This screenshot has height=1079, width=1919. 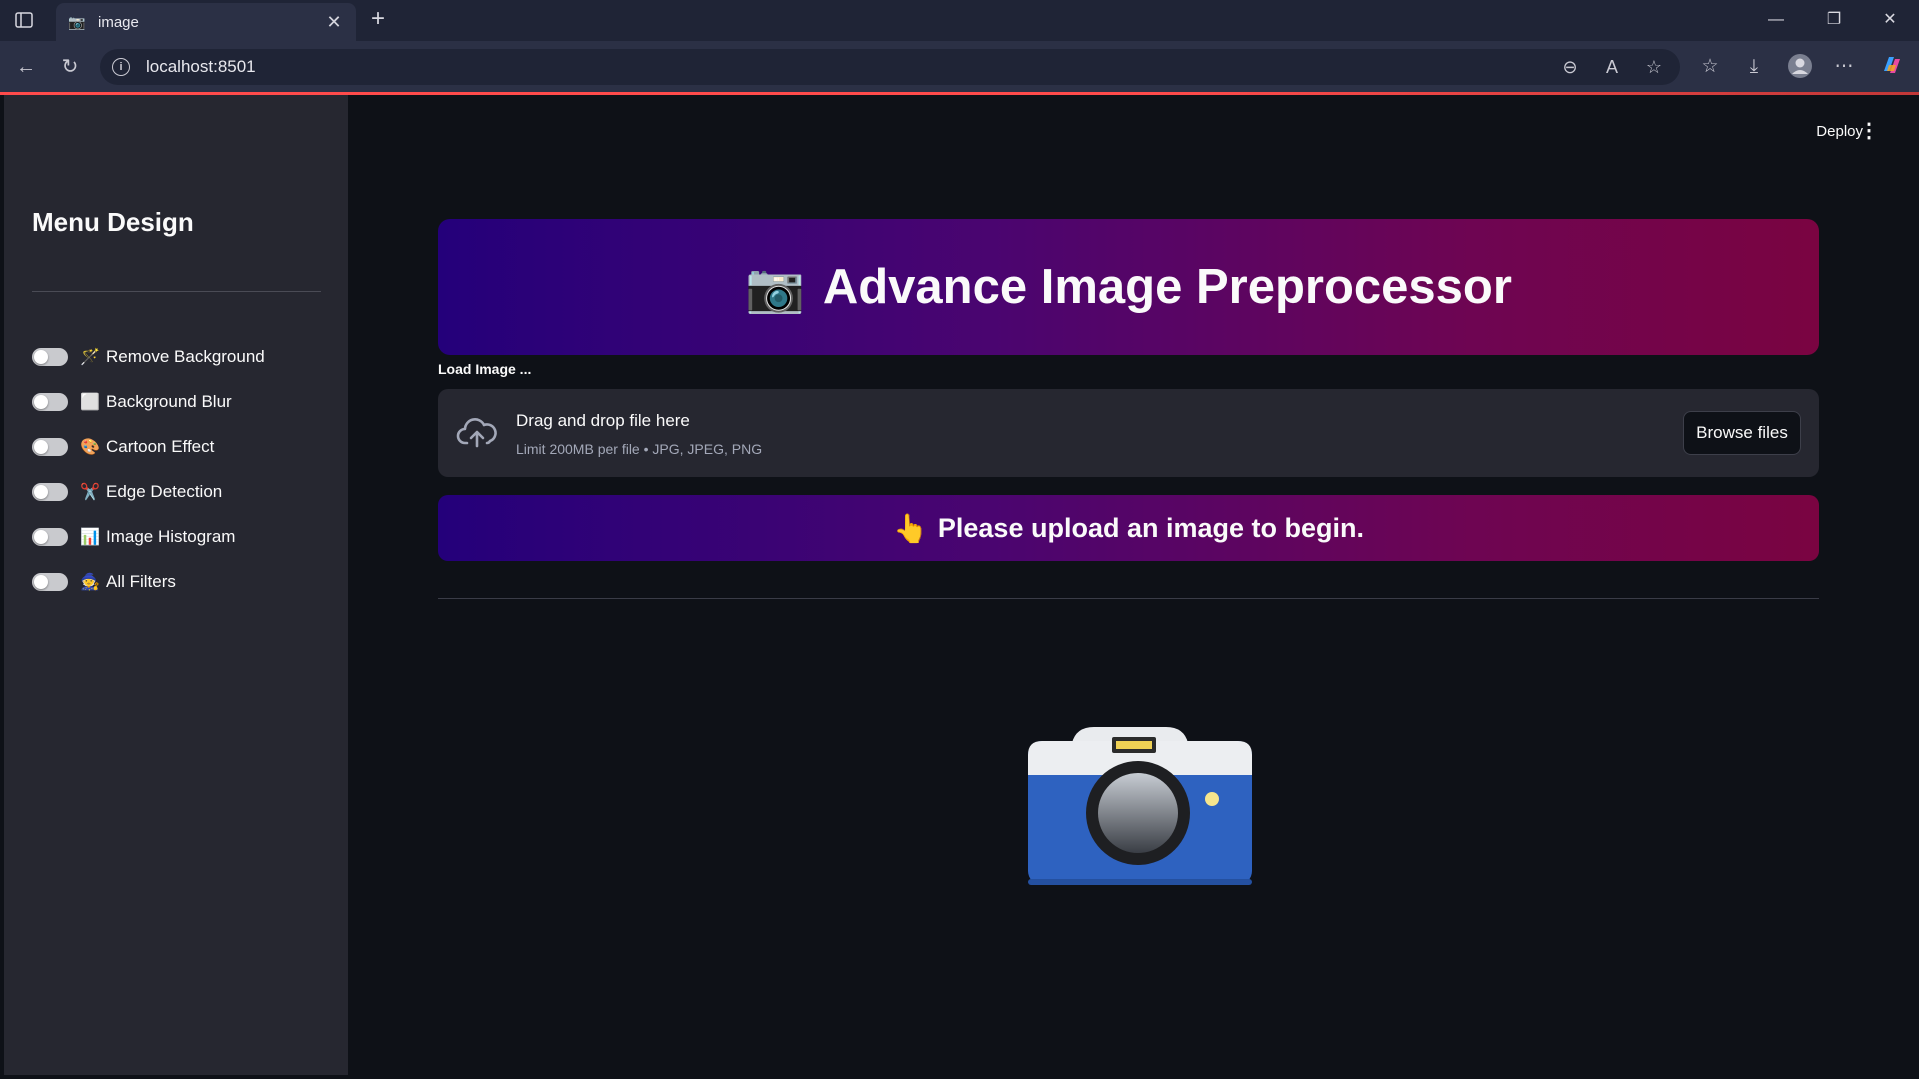 I want to click on white-square-icon: ⬜, so click(x=90, y=402).